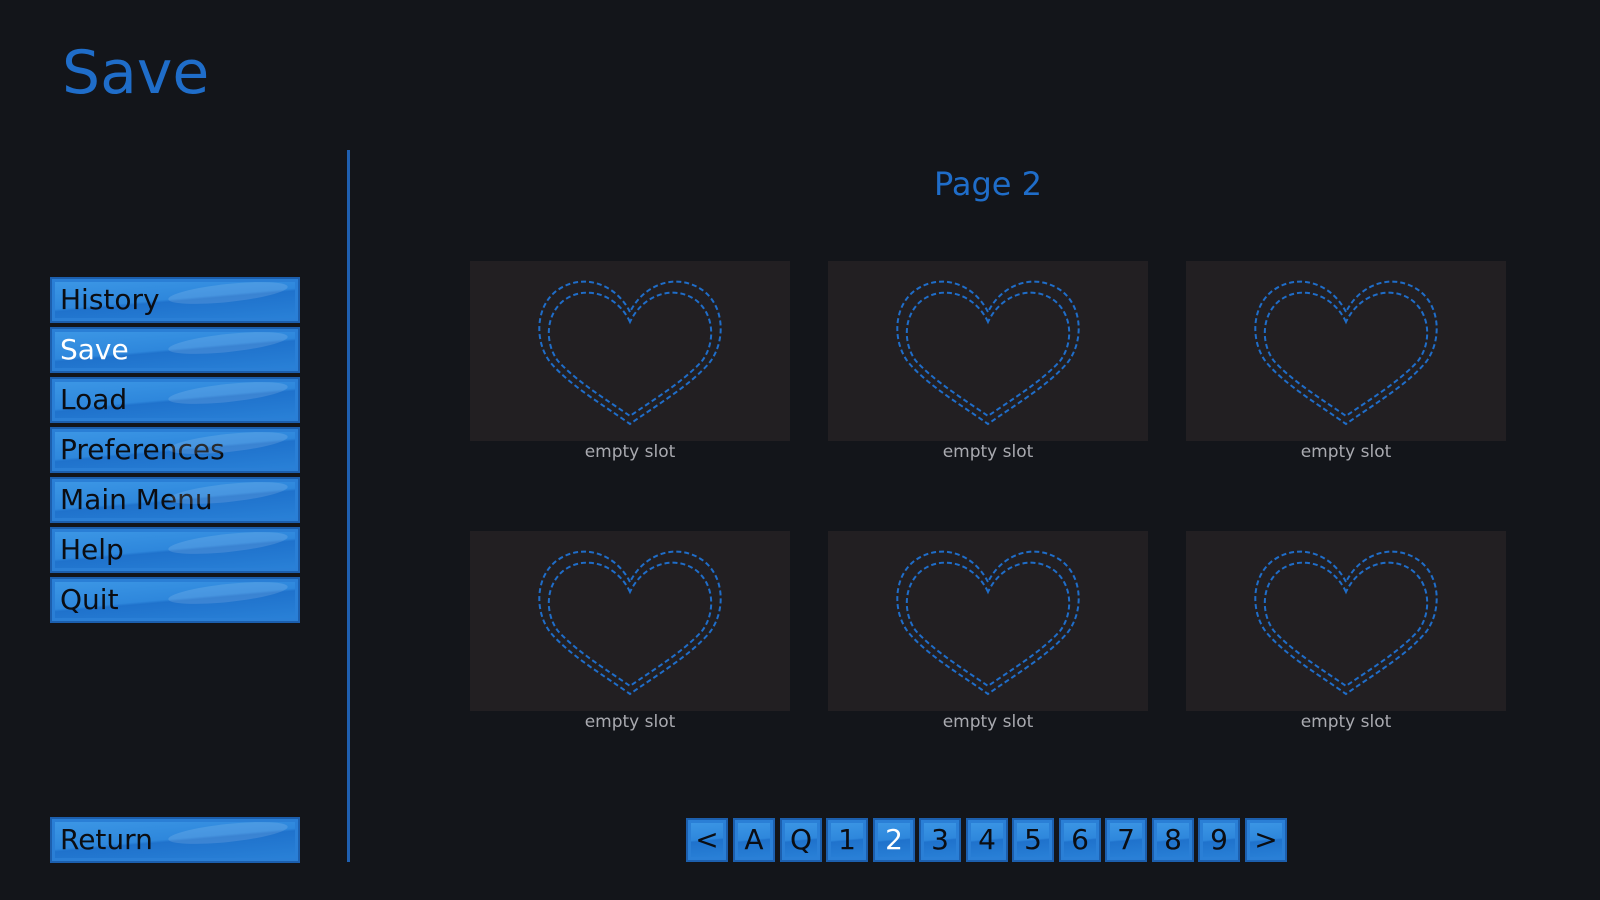  I want to click on pager-page-3-button: 3, so click(940, 840).